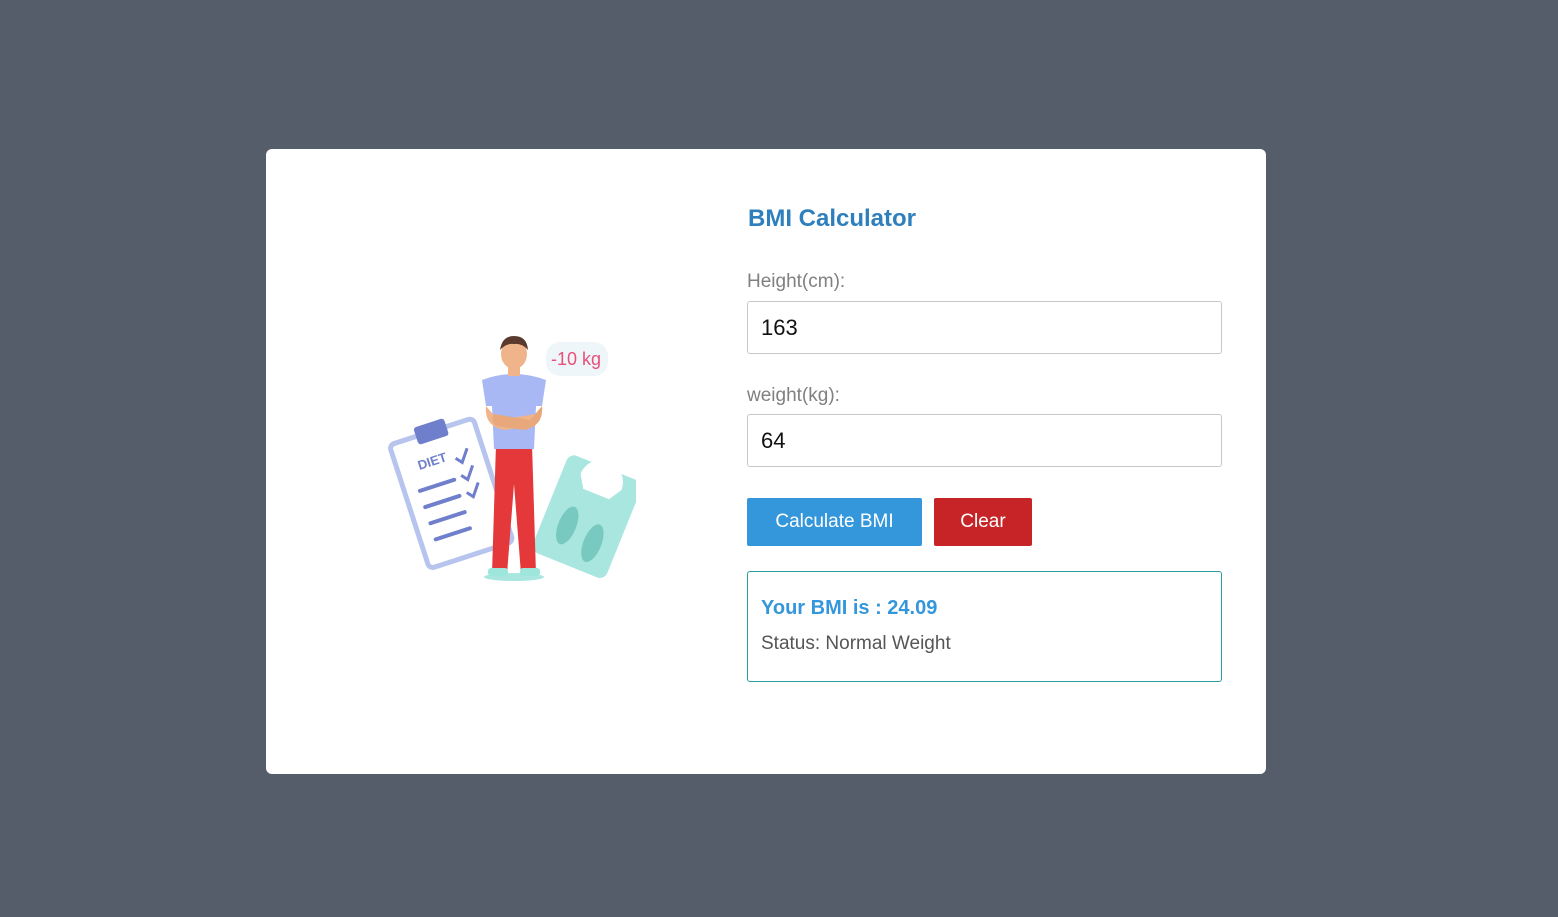 Image resolution: width=1558 pixels, height=917 pixels. What do you see at coordinates (832, 218) in the screenshot?
I see `page-title: BMI Calculator` at bounding box center [832, 218].